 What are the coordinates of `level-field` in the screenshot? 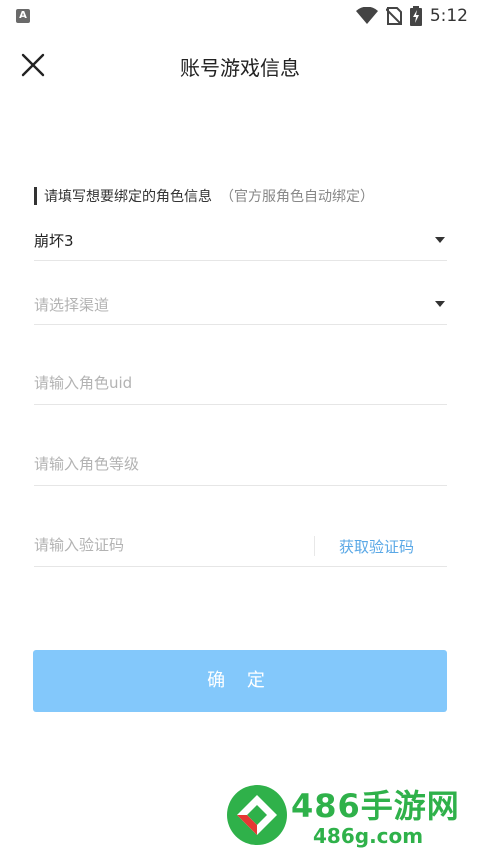 It's located at (240, 465).